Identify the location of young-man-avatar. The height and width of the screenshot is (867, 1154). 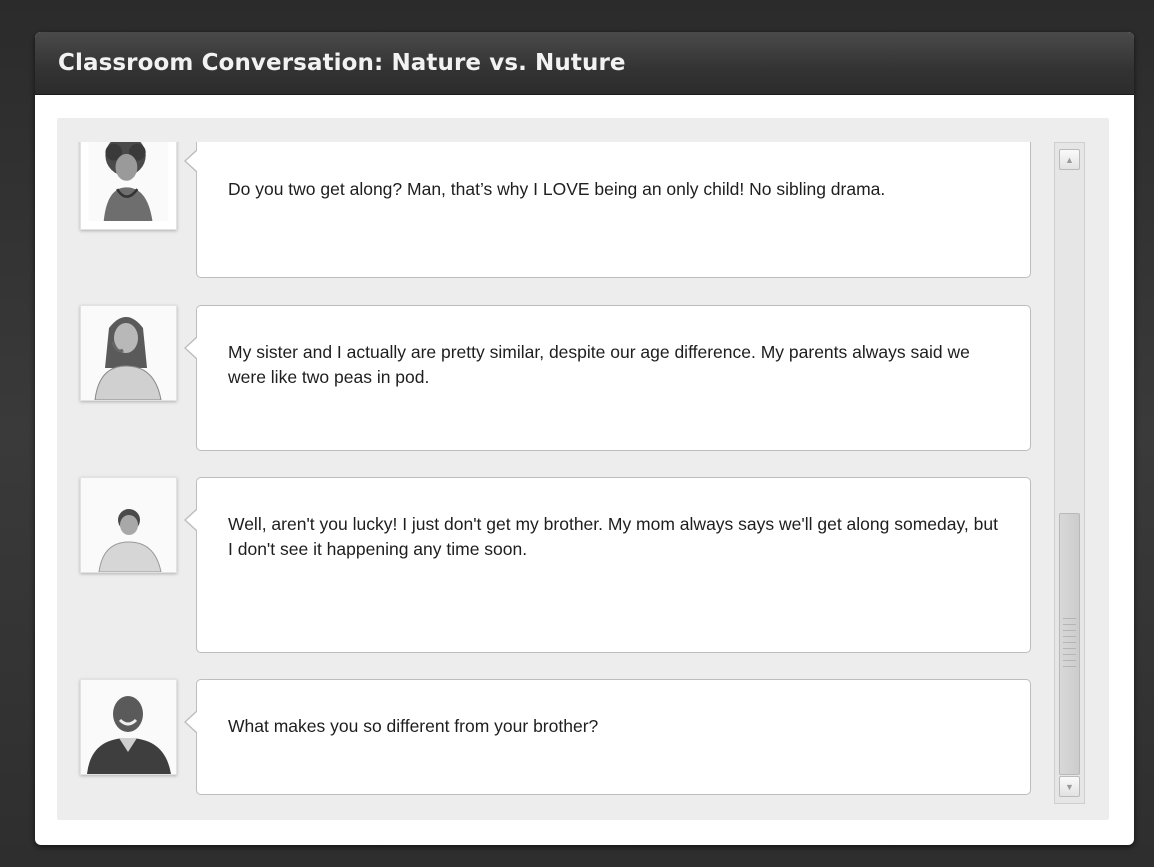
(128, 525).